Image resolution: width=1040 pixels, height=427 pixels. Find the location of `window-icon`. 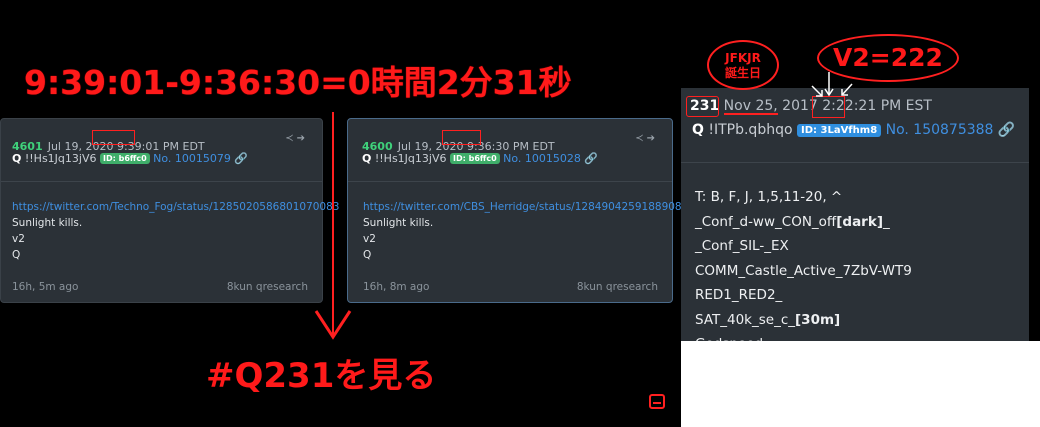

window-icon is located at coordinates (657, 401).